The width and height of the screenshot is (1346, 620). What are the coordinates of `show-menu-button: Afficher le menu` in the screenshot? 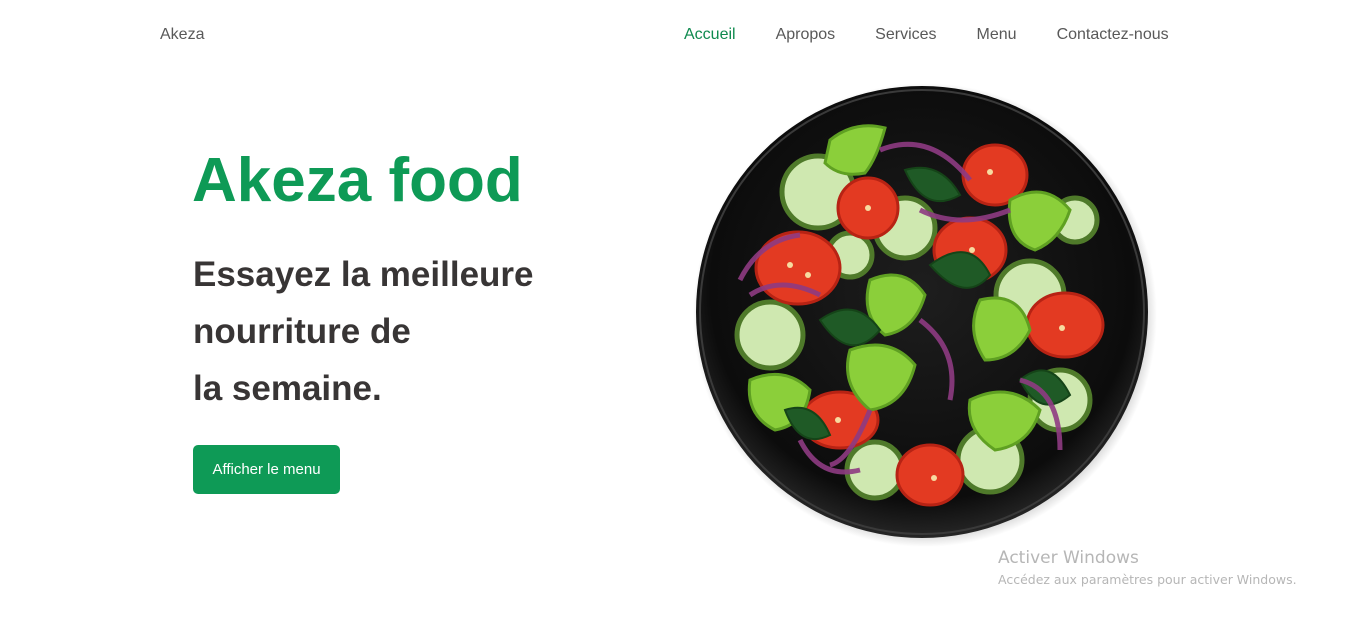 It's located at (266, 469).